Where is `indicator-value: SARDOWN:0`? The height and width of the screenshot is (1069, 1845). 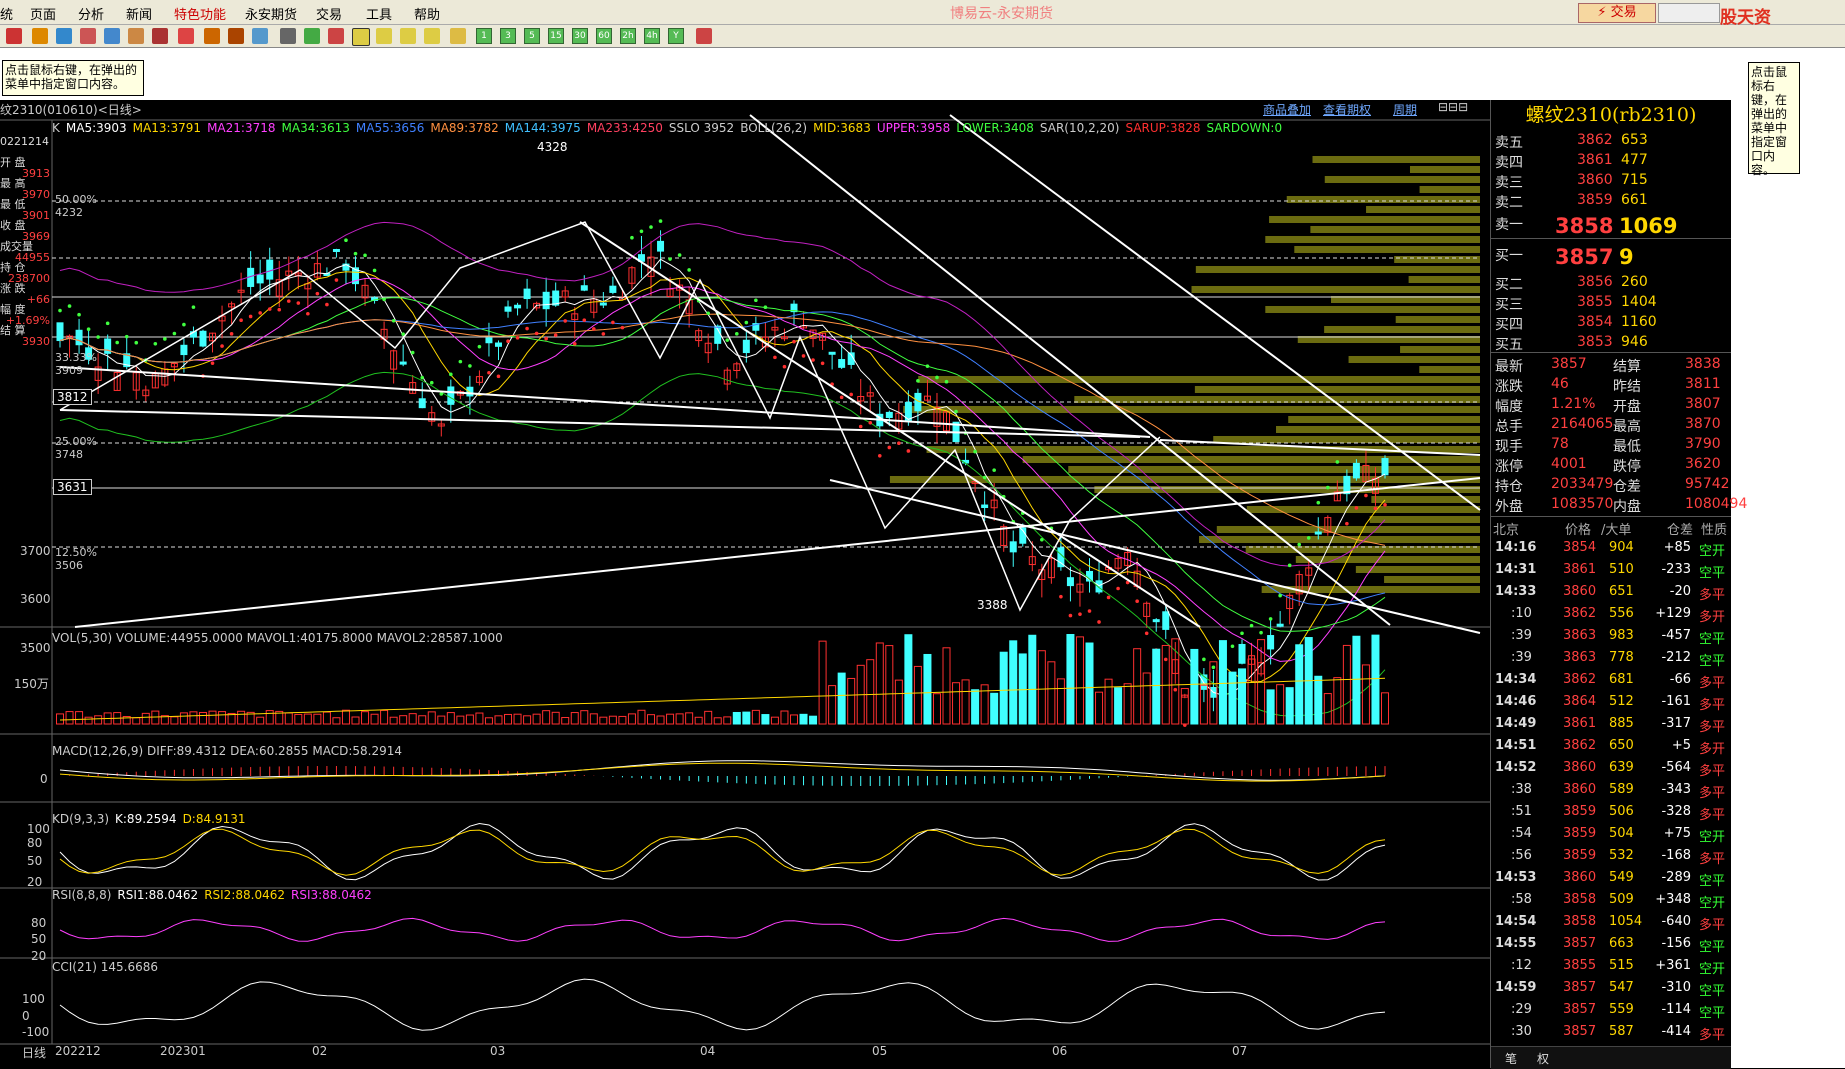
indicator-value: SARDOWN:0 is located at coordinates (1244, 128).